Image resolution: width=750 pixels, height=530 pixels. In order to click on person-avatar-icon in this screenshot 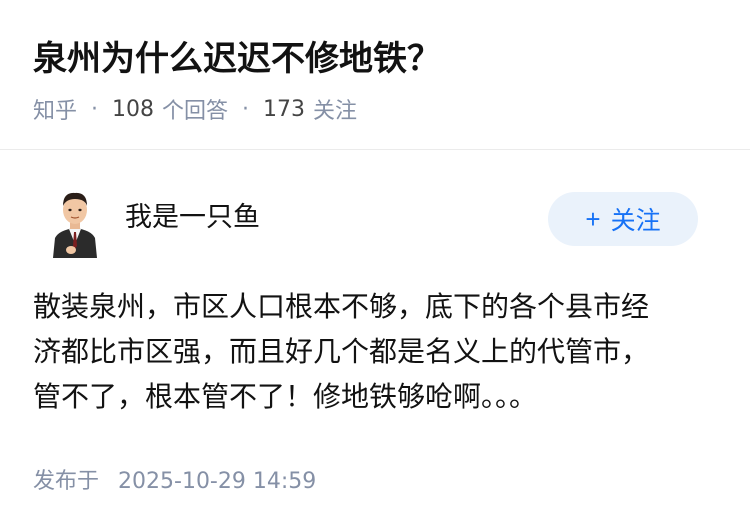, I will do `click(75, 222)`.